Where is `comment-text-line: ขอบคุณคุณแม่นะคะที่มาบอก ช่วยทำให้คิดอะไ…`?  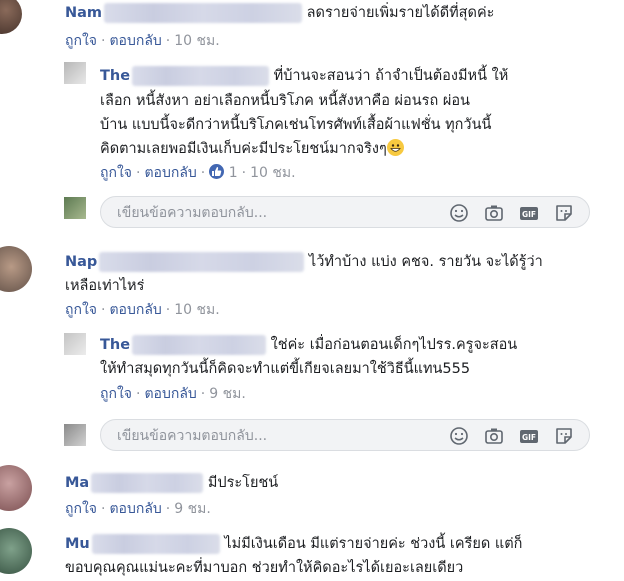 comment-text-line: ขอบคุณคุณแม่นะคะที่มาบอก ช่วยทำให้คิดอะไ… is located at coordinates (264, 568).